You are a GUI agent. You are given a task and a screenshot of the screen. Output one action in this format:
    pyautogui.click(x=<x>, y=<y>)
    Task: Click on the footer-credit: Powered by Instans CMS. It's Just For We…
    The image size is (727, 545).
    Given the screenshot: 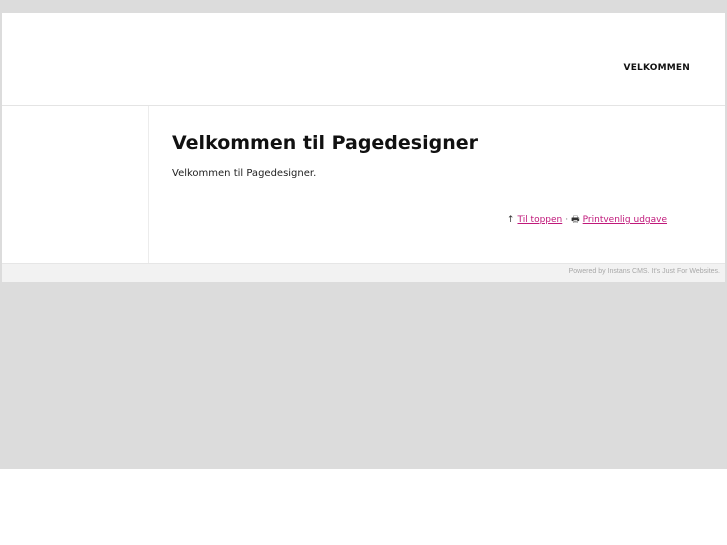 What is the action you would take?
    pyautogui.click(x=644, y=271)
    